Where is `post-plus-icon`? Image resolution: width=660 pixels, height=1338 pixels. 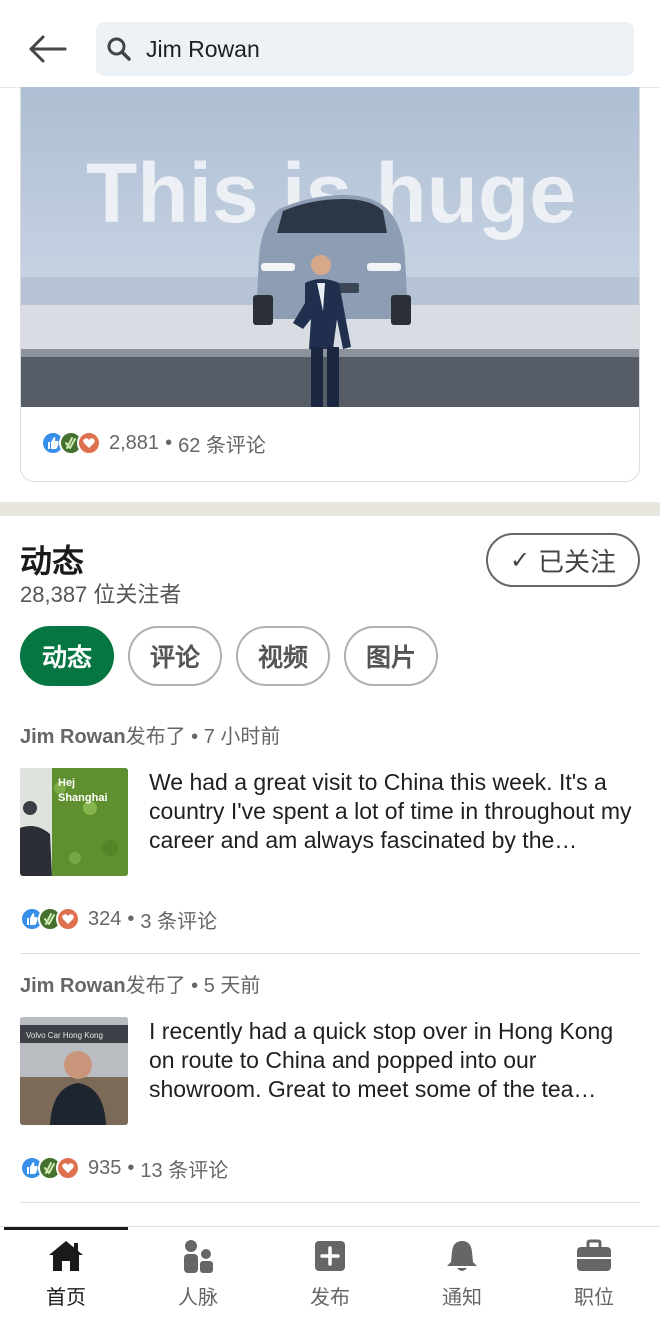 post-plus-icon is located at coordinates (330, 1256).